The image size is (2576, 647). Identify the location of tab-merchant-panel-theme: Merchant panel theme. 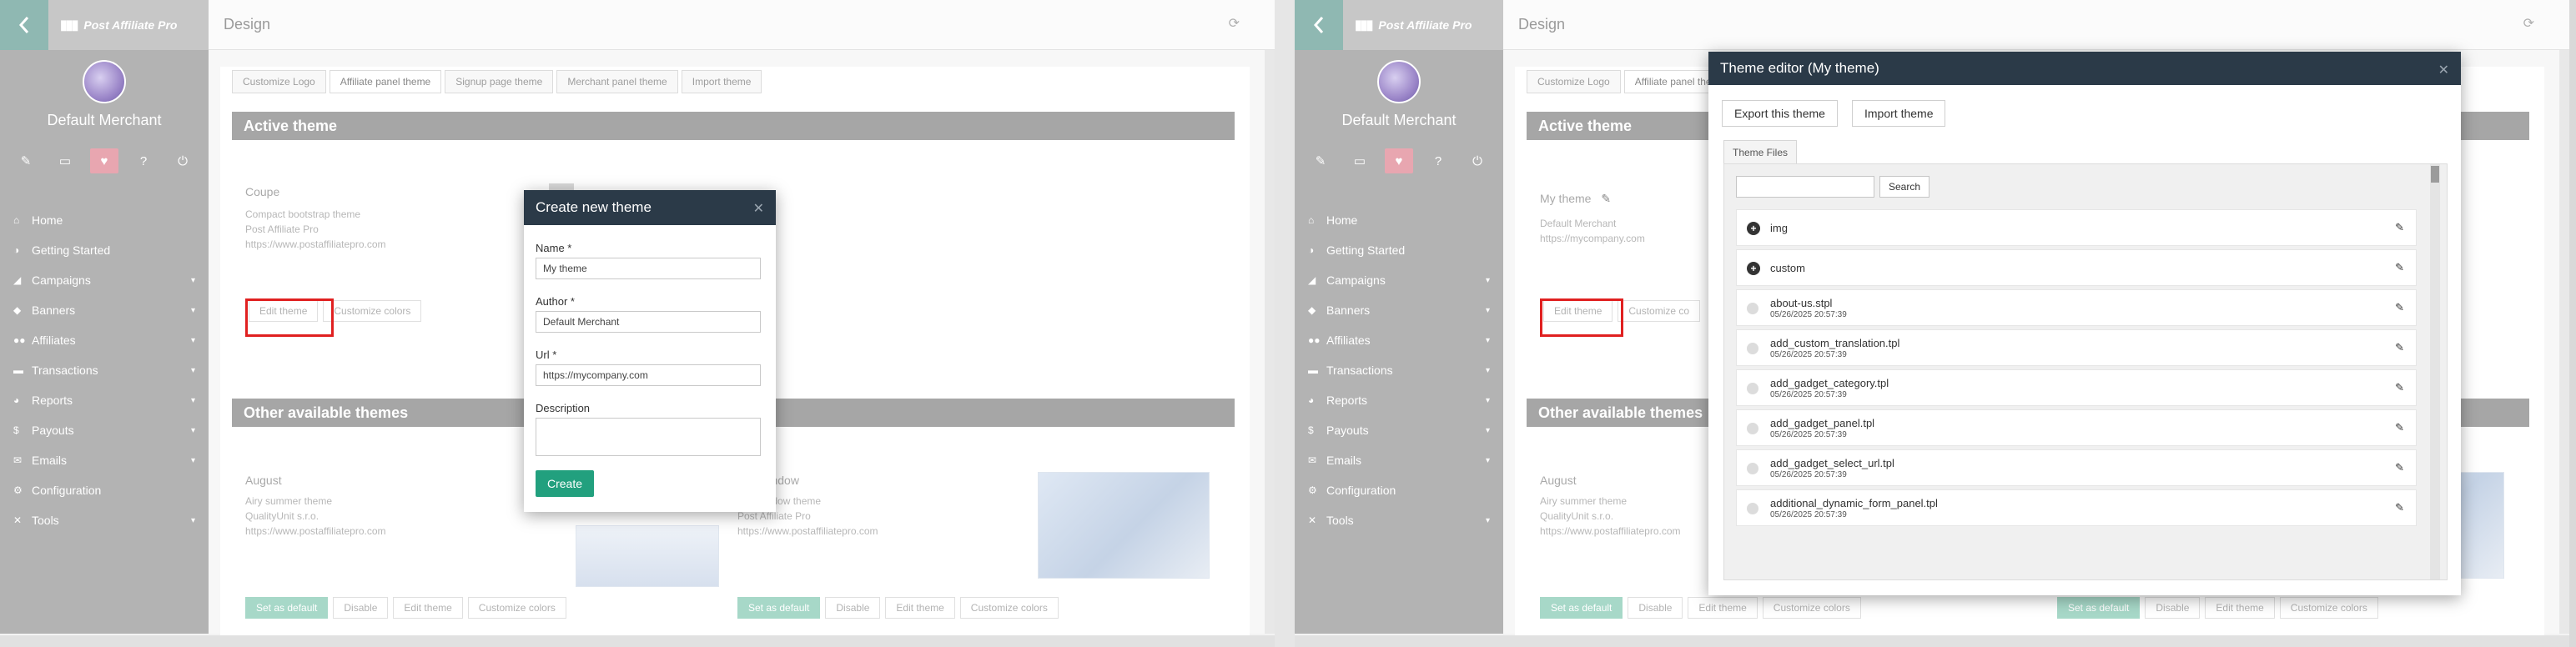
(617, 82).